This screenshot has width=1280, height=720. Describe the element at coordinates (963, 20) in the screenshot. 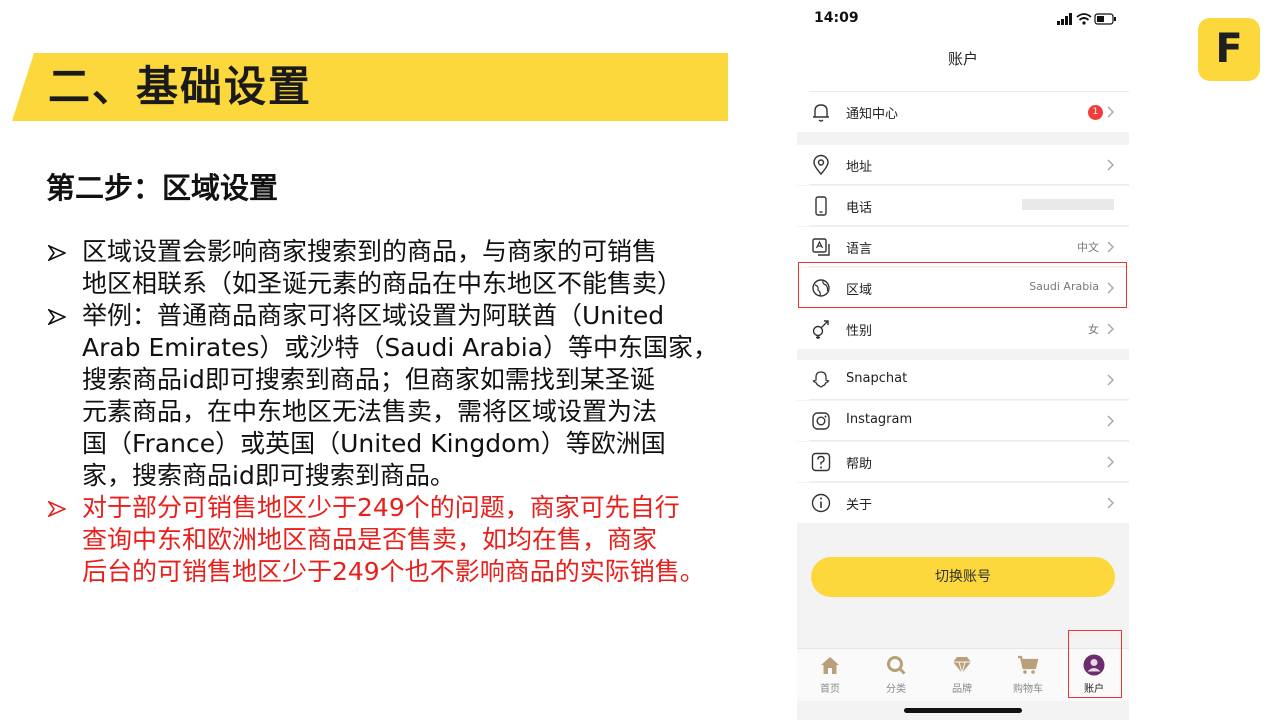

I see `status-bar: 14:09` at that location.